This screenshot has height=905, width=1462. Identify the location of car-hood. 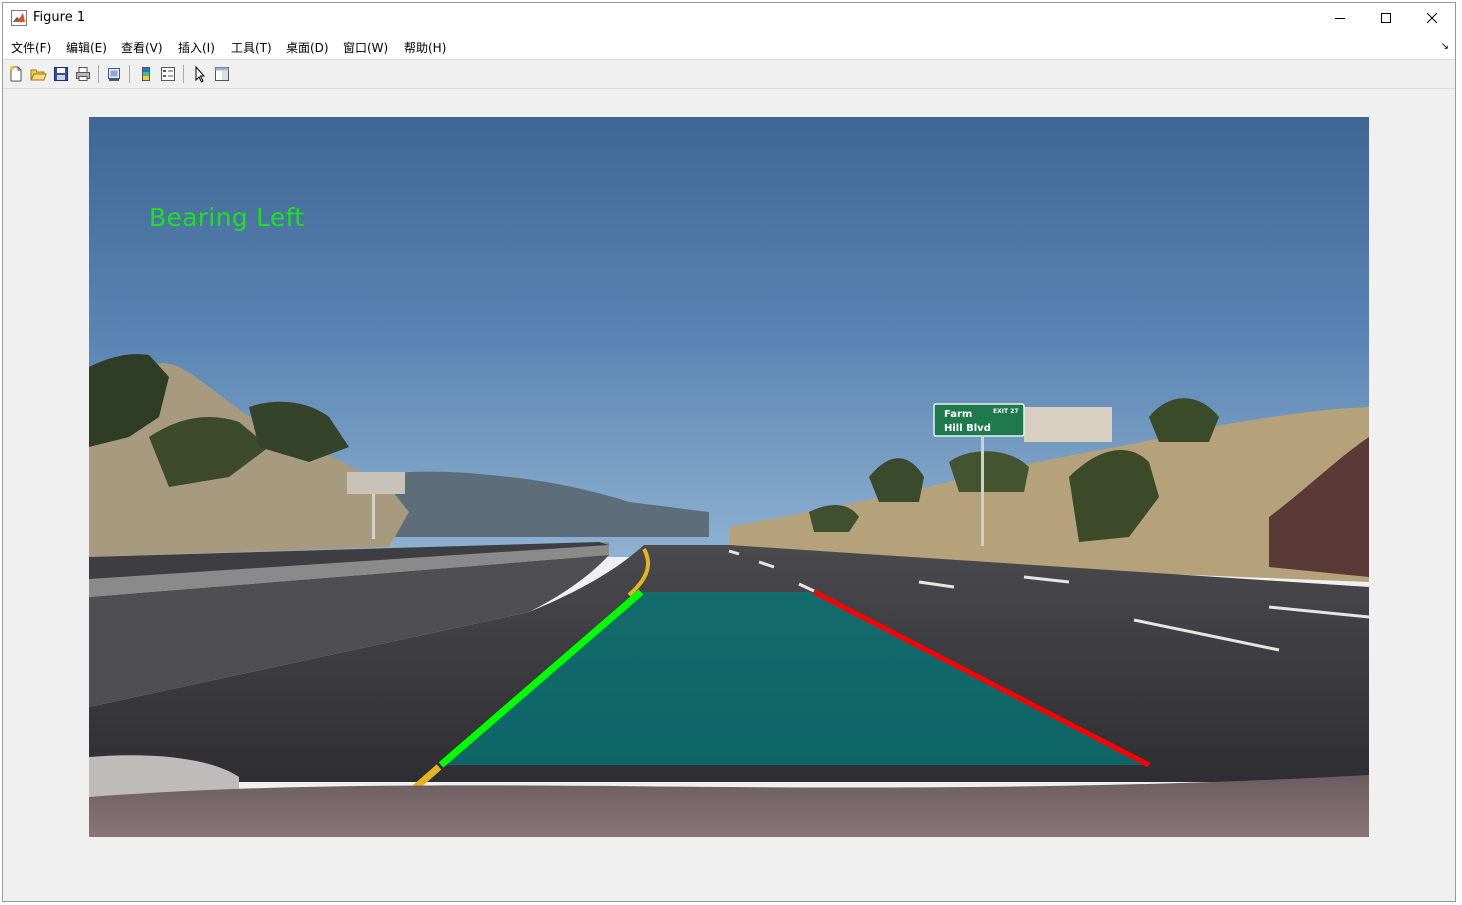
(729, 806).